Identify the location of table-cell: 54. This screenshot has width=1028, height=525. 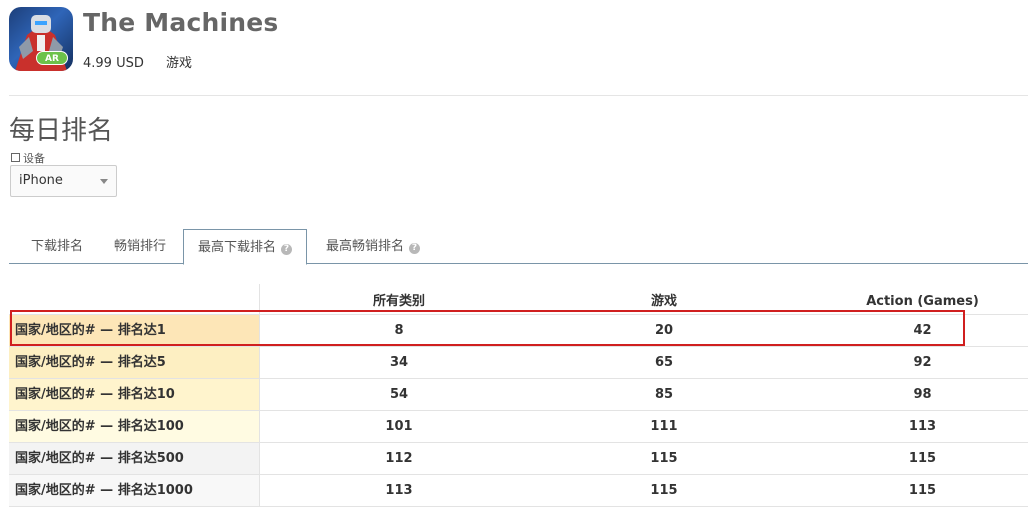
(399, 394).